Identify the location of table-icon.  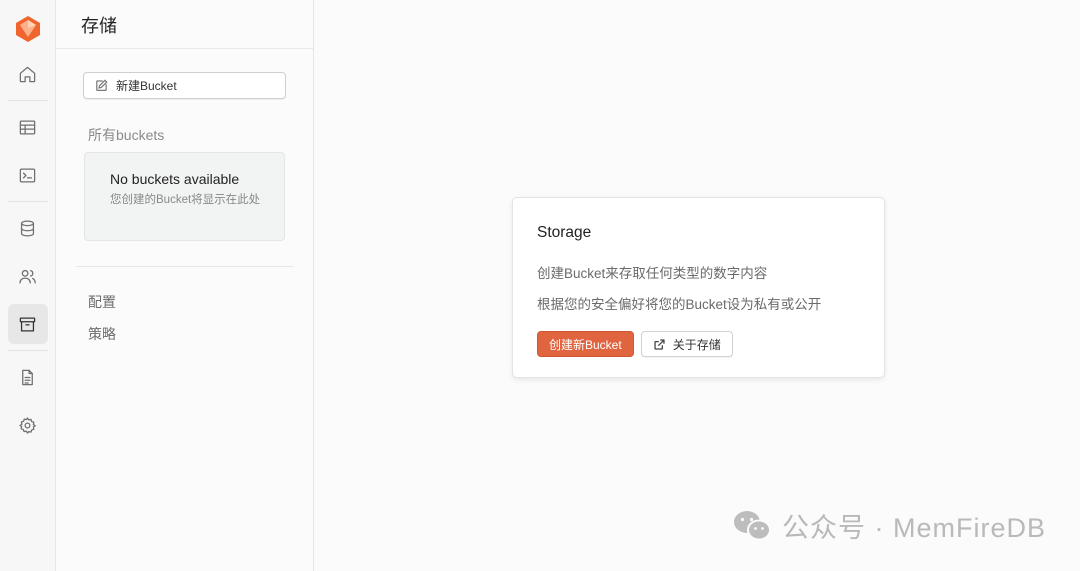
(28, 127).